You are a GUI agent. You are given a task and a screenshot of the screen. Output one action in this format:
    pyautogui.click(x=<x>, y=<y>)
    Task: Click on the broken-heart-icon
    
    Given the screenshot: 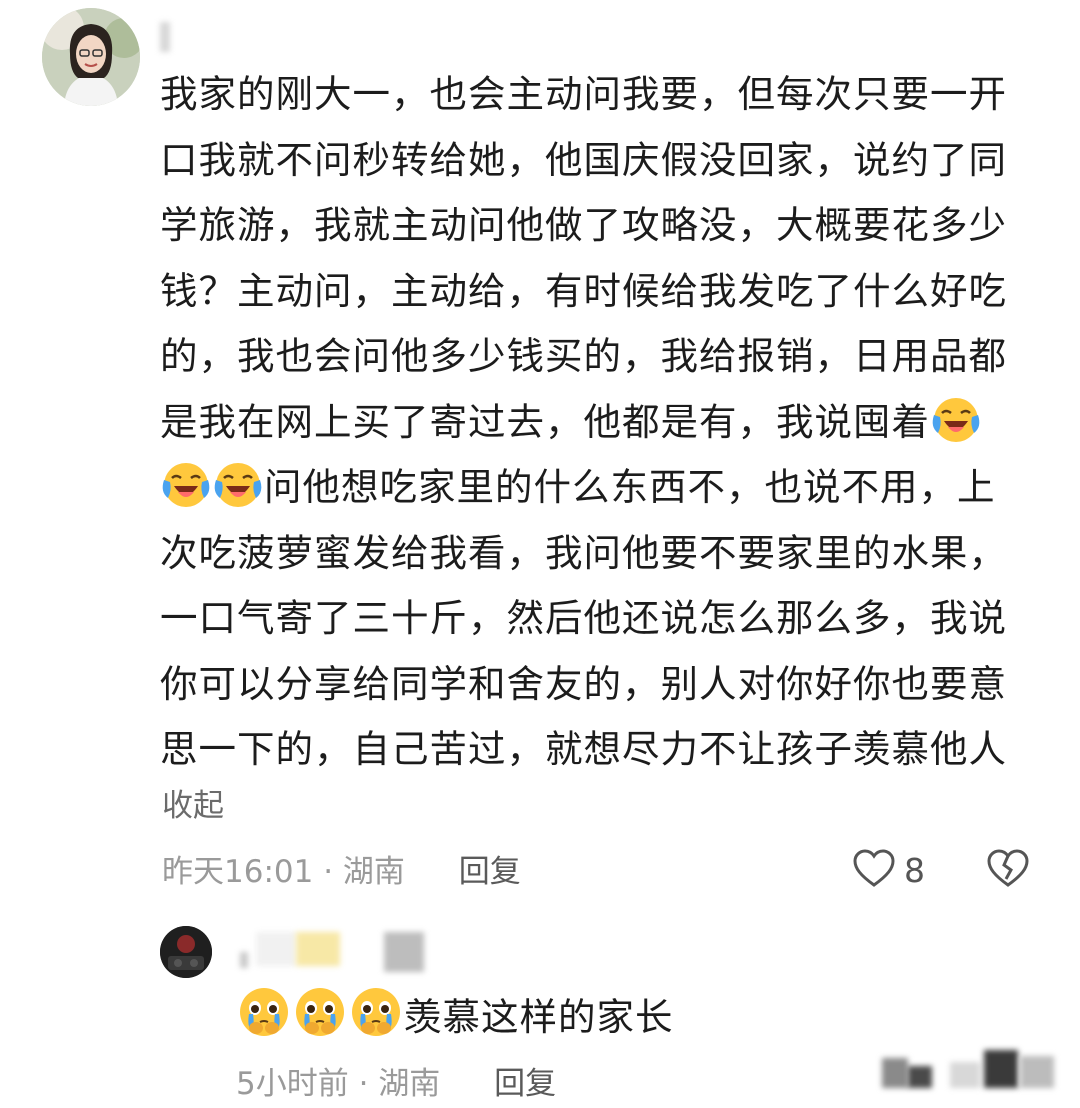 What is the action you would take?
    pyautogui.click(x=1008, y=870)
    